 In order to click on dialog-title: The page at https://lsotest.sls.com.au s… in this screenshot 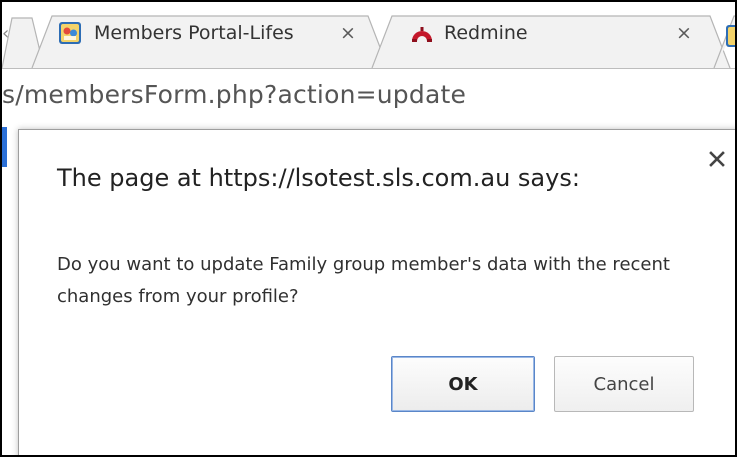, I will do `click(318, 178)`.